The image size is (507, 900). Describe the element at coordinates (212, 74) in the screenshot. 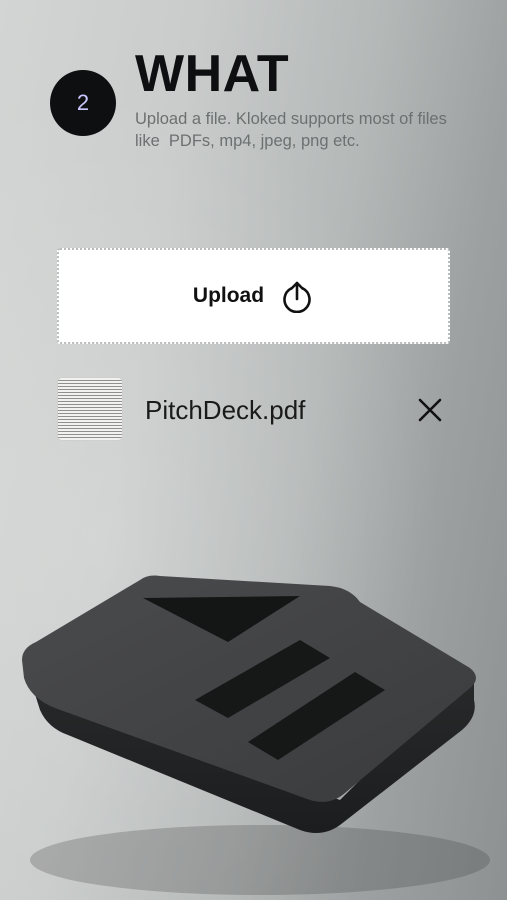

I see `page-title: WHAT` at that location.